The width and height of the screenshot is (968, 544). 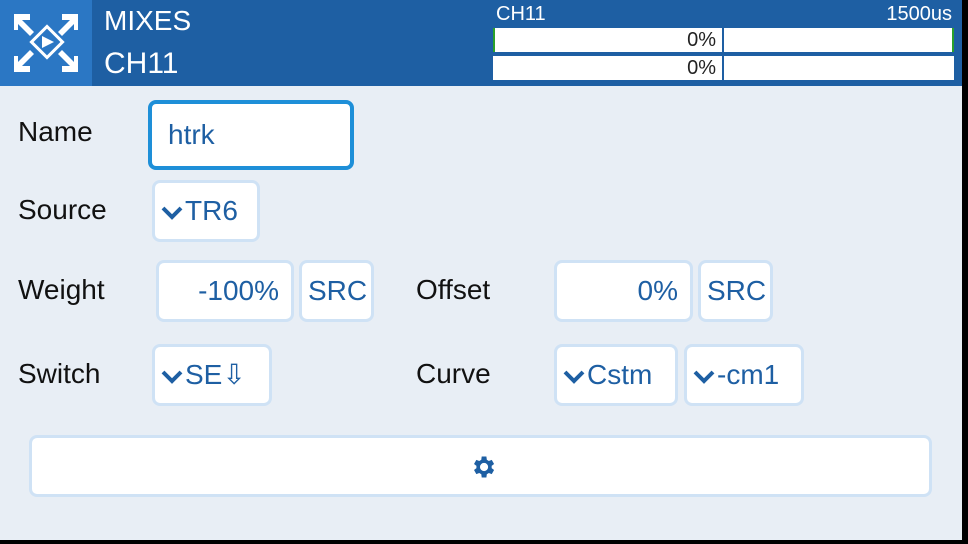 I want to click on offset-src-label: SRC, so click(x=737, y=290).